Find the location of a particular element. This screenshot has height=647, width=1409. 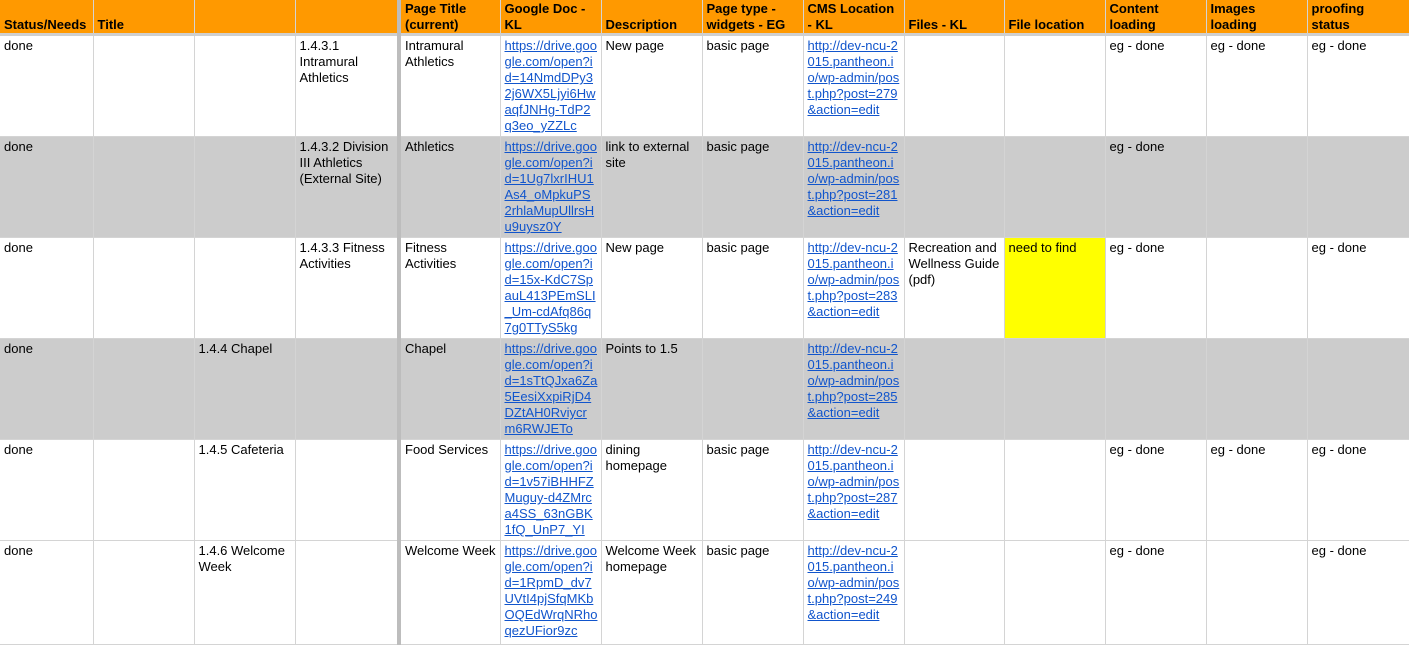

header-cell-images-loading: Images loading is located at coordinates (1257, 18).